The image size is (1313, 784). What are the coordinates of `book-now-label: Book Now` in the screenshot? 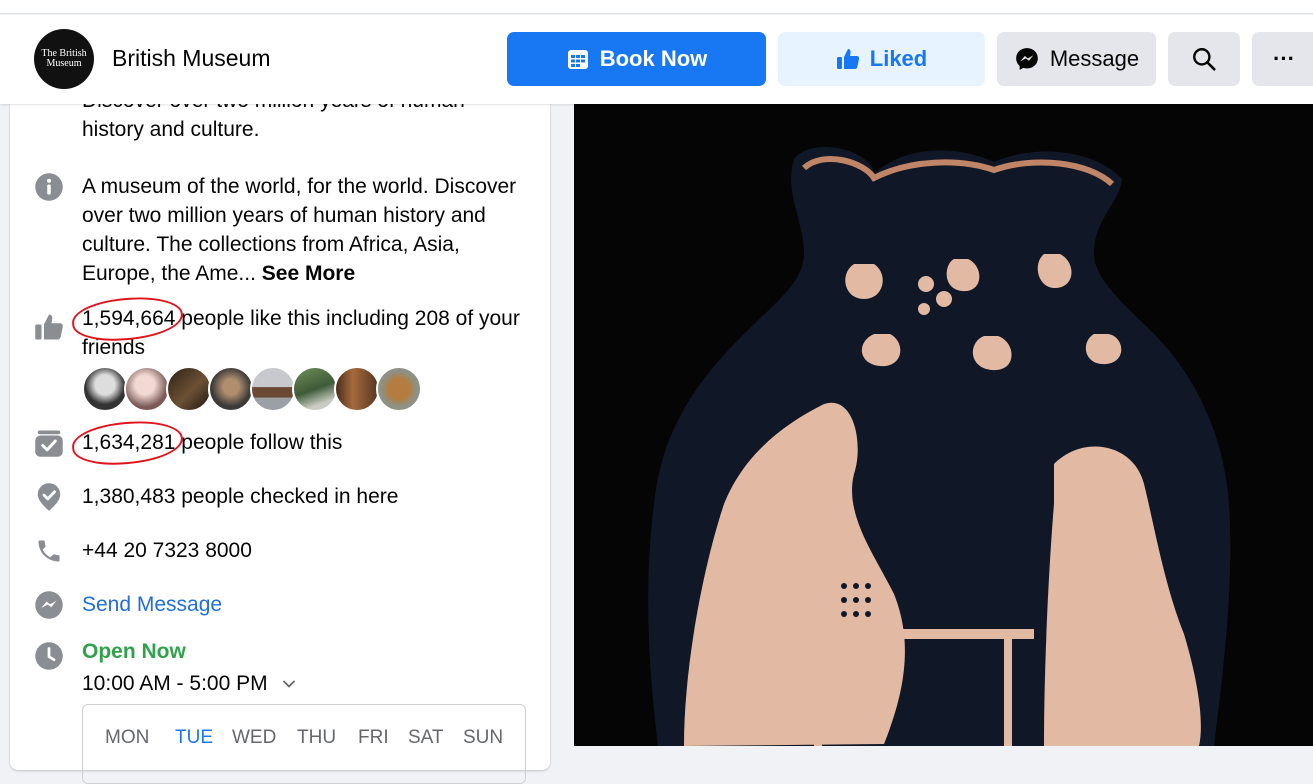 It's located at (653, 58).